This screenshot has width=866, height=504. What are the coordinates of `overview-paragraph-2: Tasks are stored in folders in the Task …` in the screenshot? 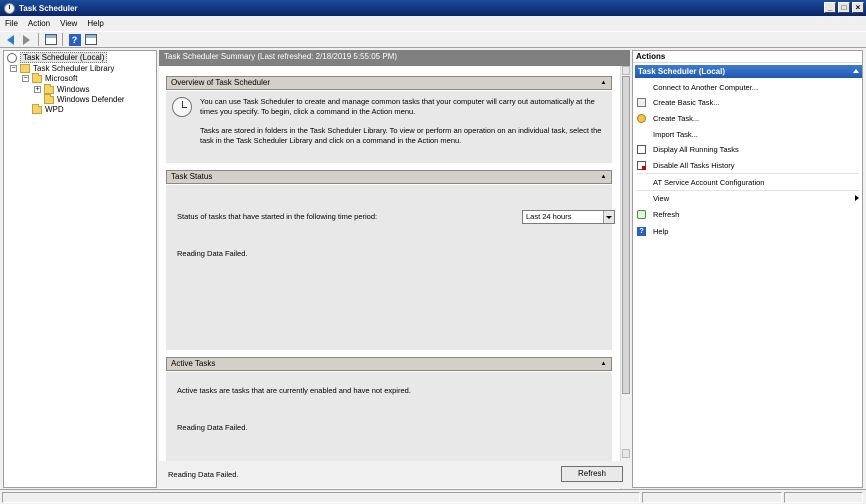 It's located at (401, 135).